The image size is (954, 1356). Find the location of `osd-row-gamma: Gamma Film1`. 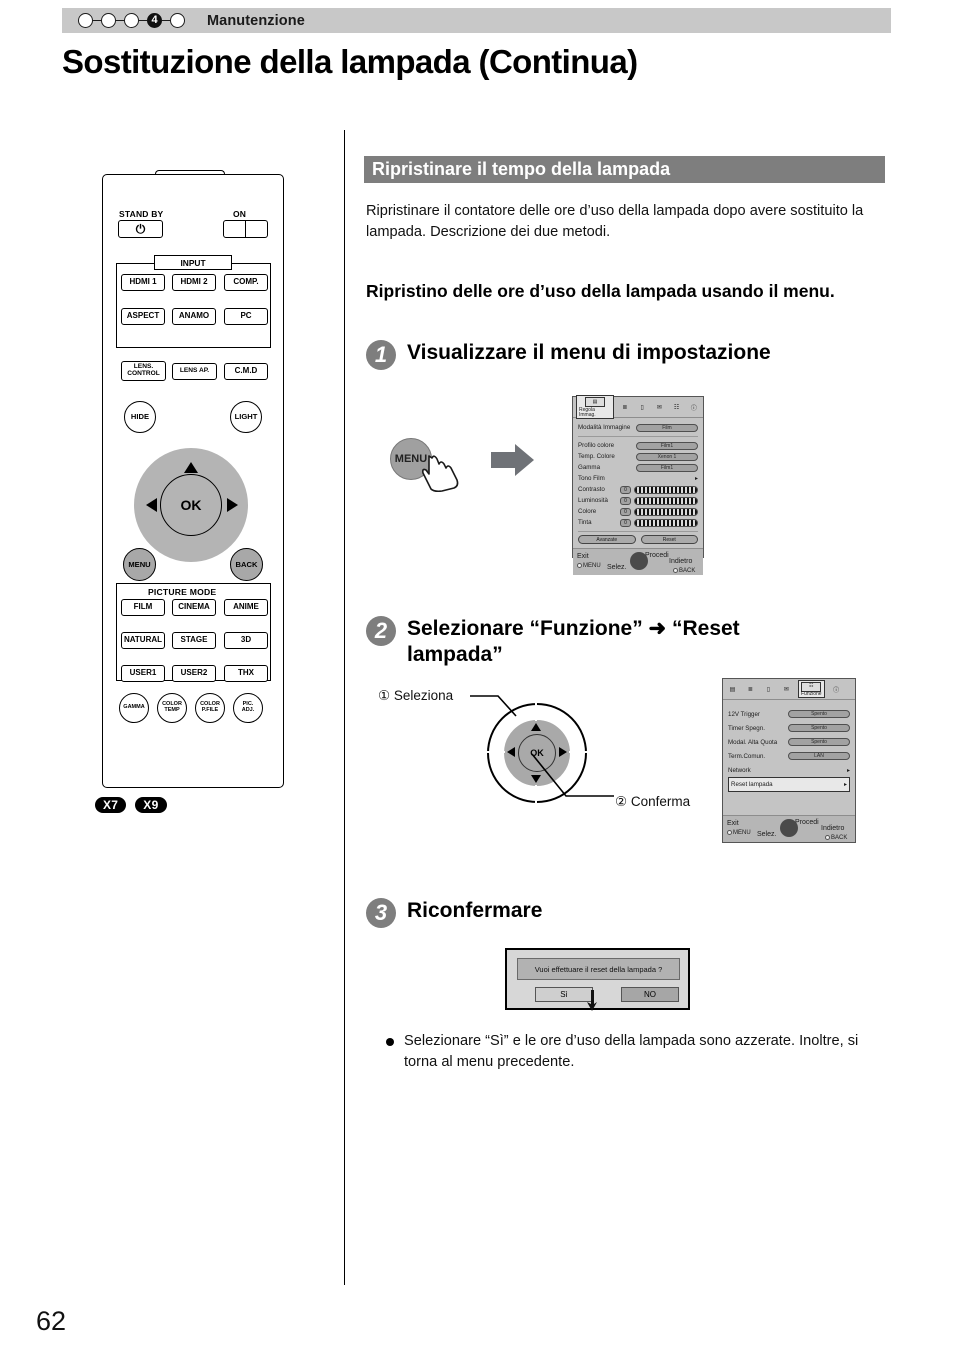

osd-row-gamma: Gamma Film1 is located at coordinates (638, 467).